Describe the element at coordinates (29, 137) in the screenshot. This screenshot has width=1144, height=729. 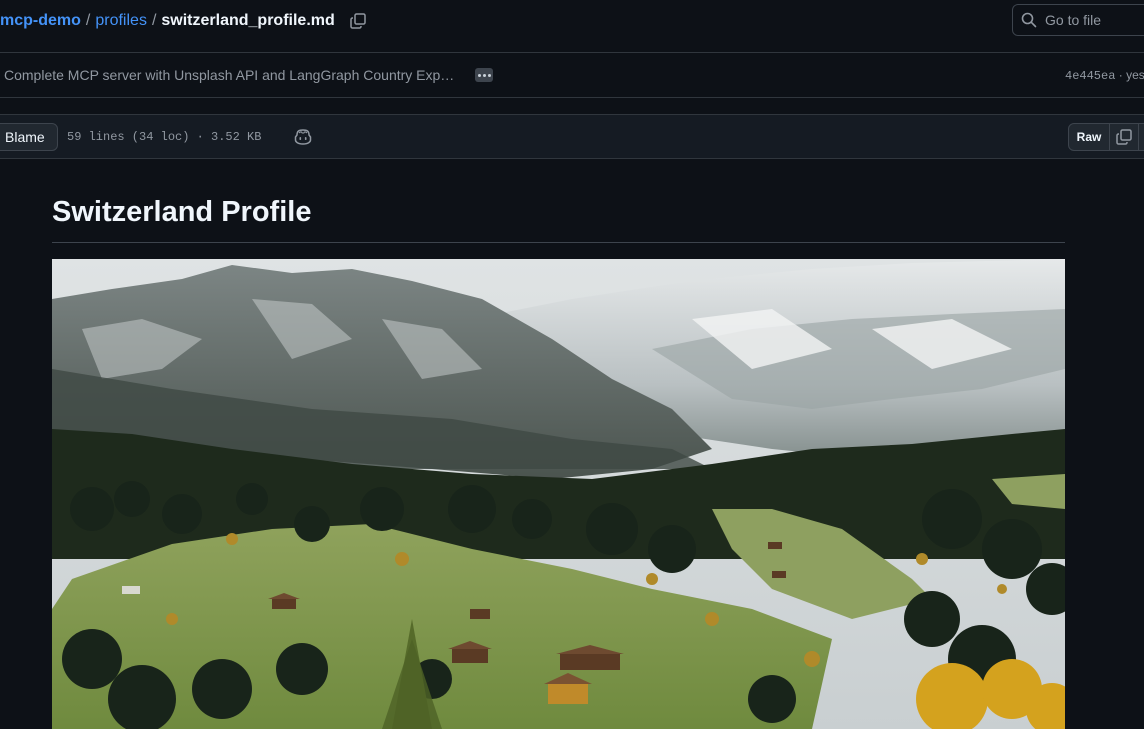
I see `blame-button: Blame` at that location.